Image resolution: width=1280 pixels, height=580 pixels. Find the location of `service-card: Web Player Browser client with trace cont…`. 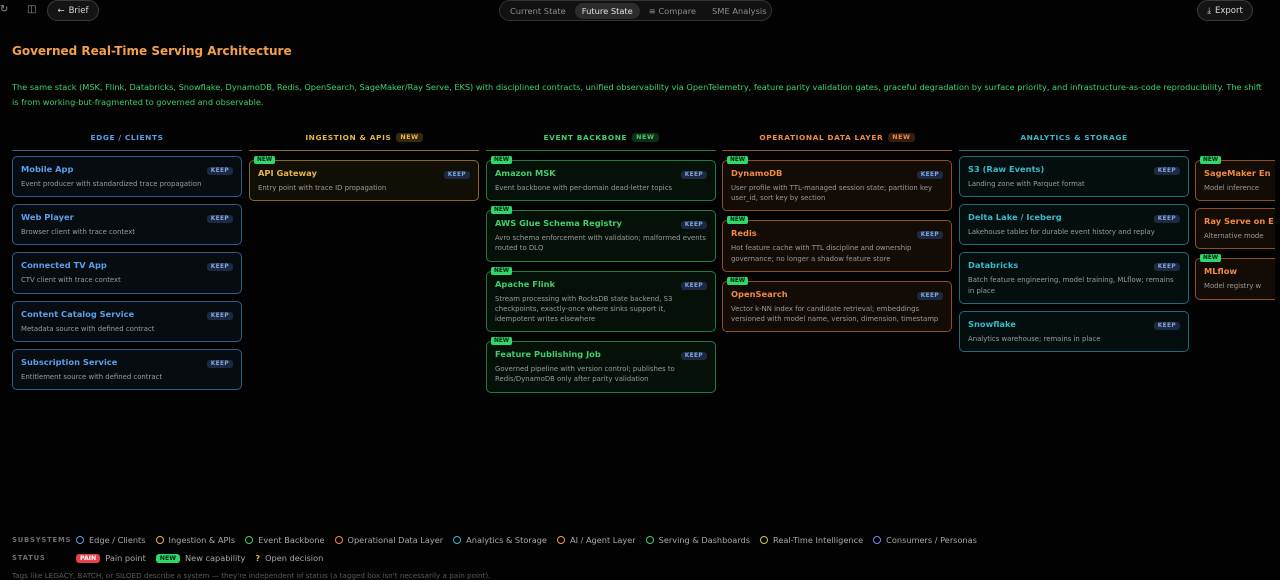

service-card: Web Player Browser client with trace cont… is located at coordinates (127, 225).